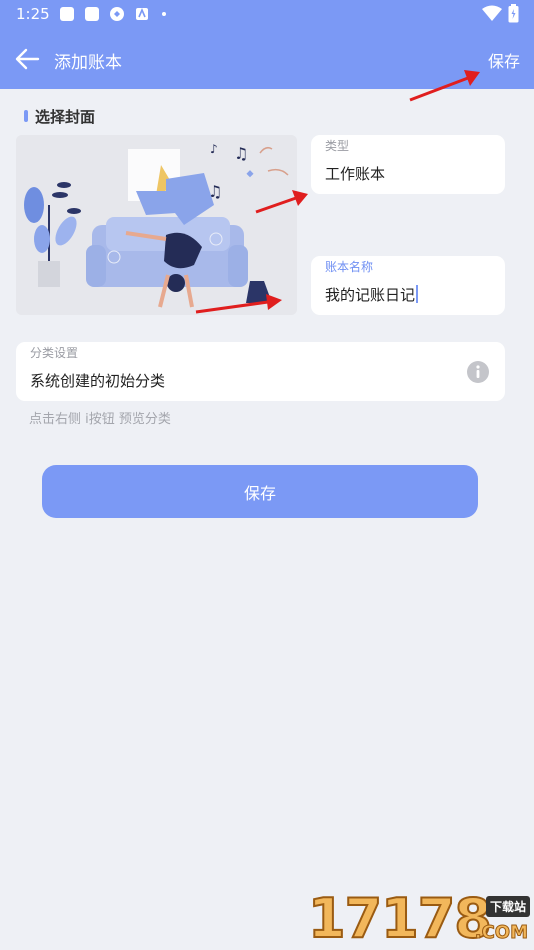 The image size is (534, 950). I want to click on wifi-icon, so click(492, 13).